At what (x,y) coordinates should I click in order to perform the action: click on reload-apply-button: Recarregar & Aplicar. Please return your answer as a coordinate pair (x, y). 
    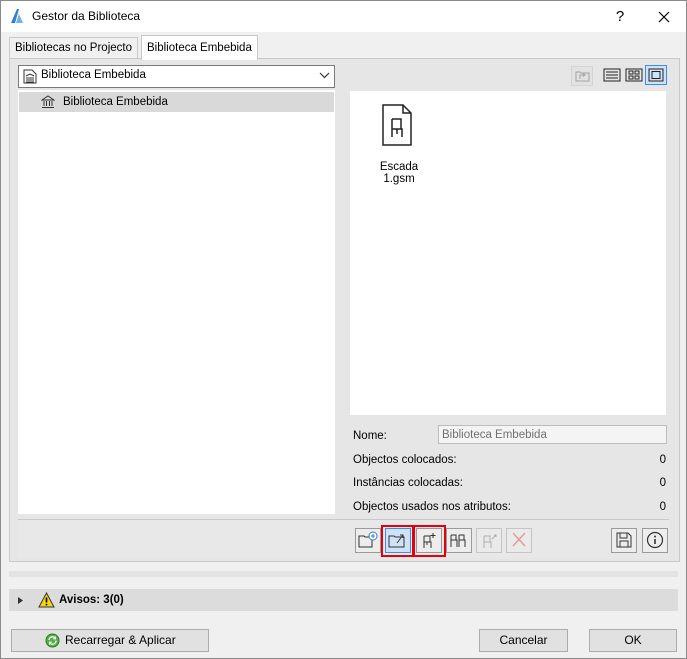
    Looking at the image, I should click on (110, 640).